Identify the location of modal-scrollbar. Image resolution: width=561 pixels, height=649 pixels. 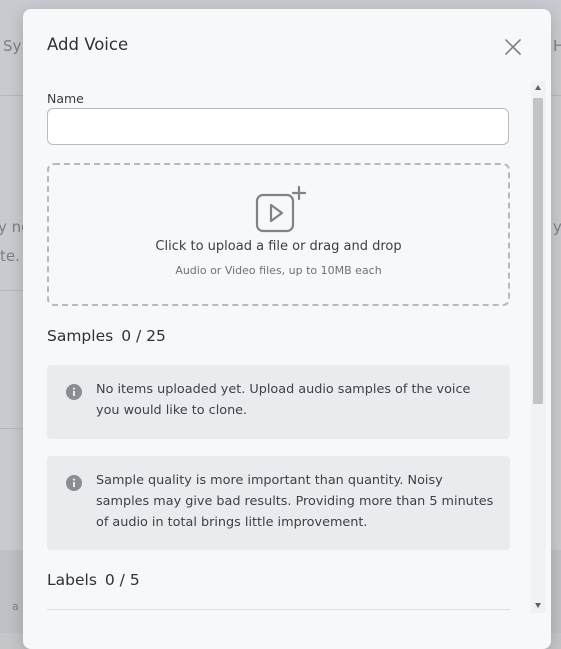
(538, 347).